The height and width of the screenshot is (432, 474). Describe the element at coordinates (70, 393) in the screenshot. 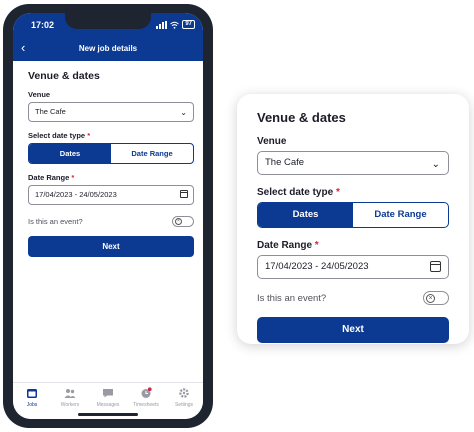

I see `people-icon` at that location.